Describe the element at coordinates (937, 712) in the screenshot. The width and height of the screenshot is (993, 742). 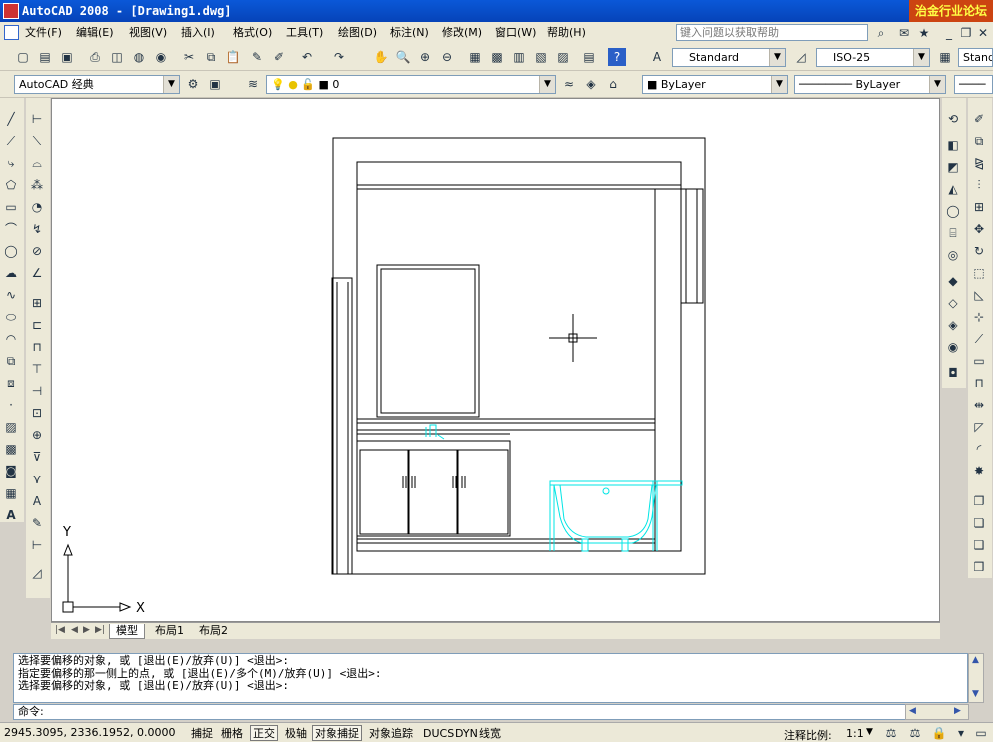
I see `command-hscroll: ◀ ▶` at that location.